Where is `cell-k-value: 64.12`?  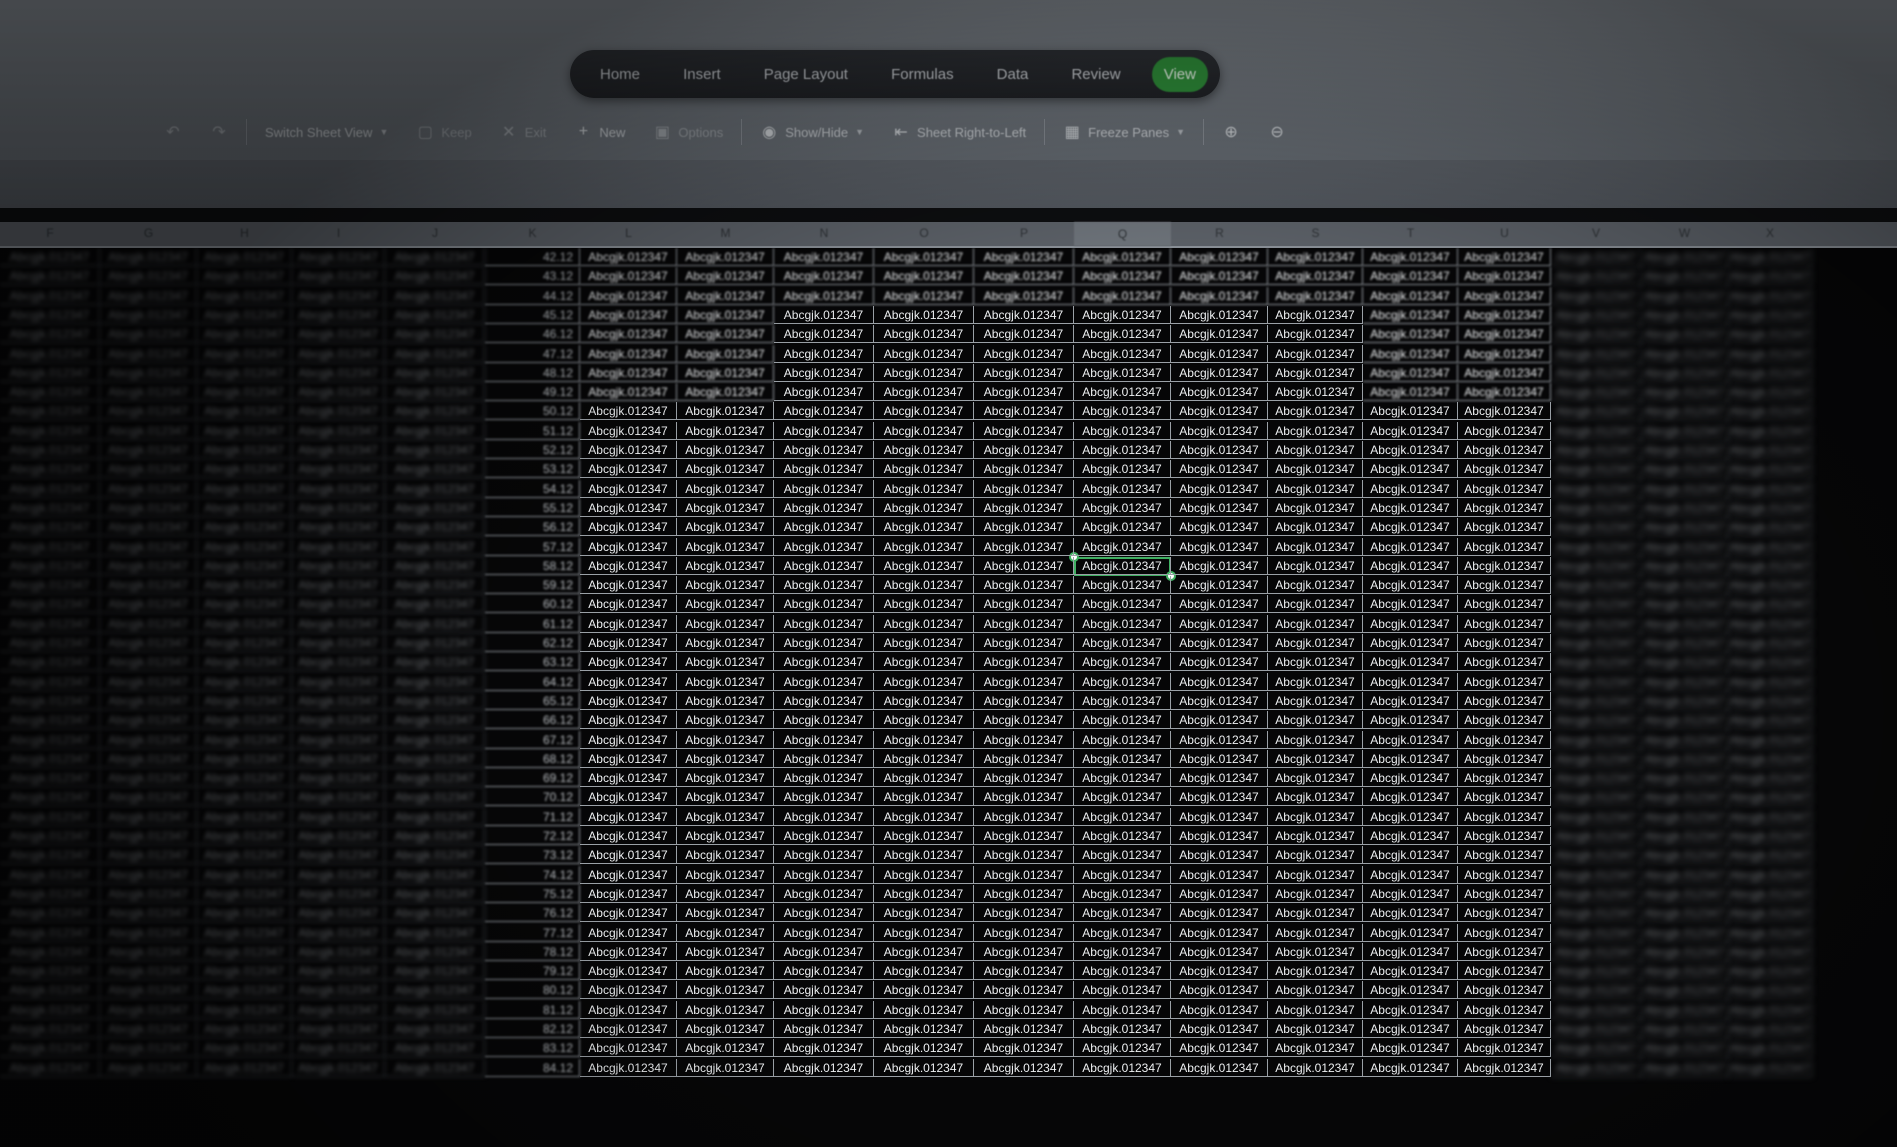
cell-k-value: 64.12 is located at coordinates (532, 681).